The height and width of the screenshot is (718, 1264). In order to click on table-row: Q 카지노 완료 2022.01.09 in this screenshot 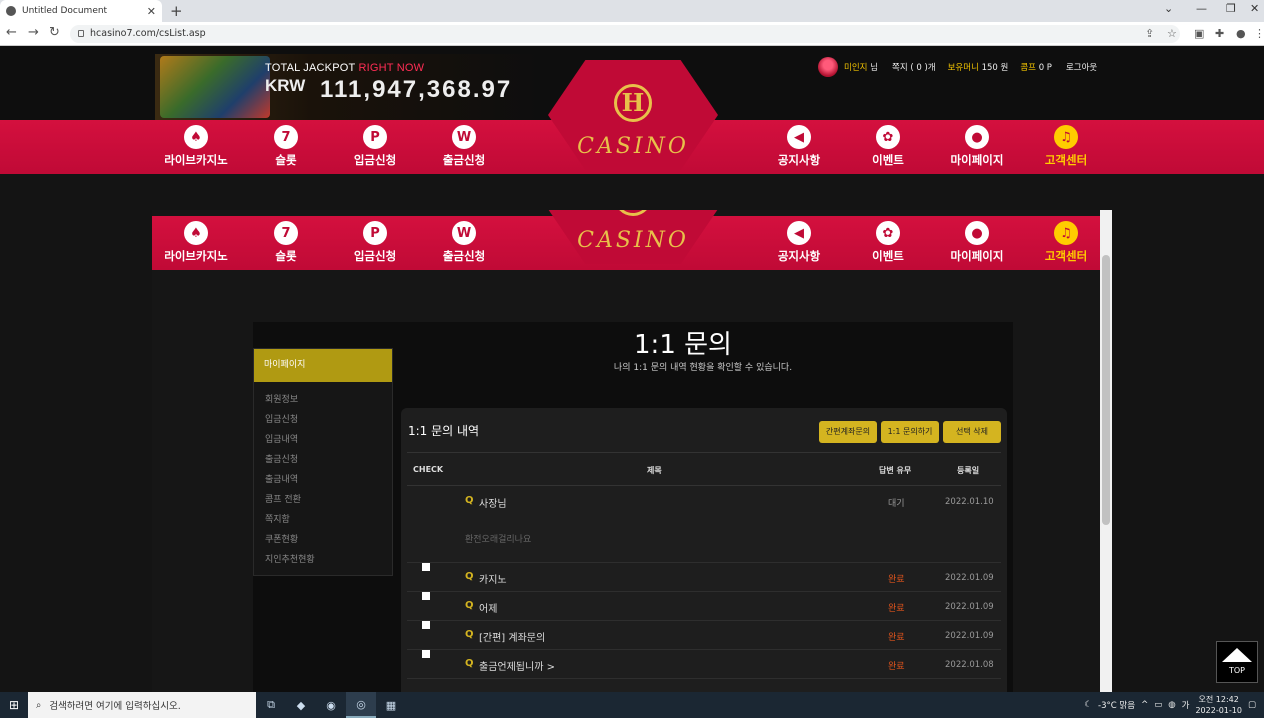, I will do `click(704, 577)`.